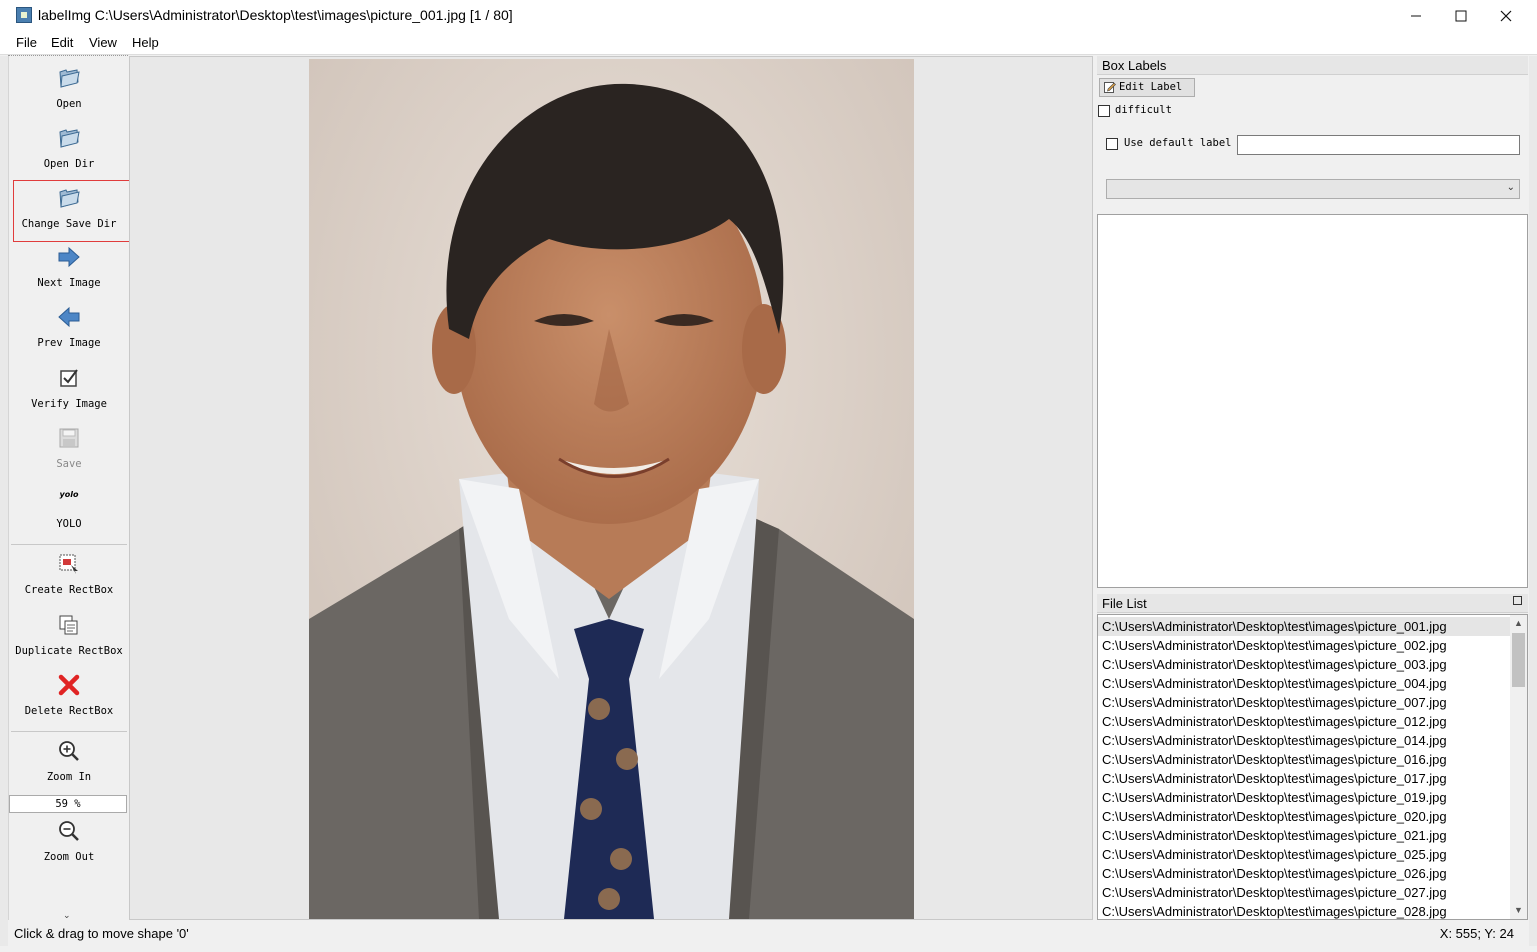  I want to click on open-label: Open, so click(69, 104).